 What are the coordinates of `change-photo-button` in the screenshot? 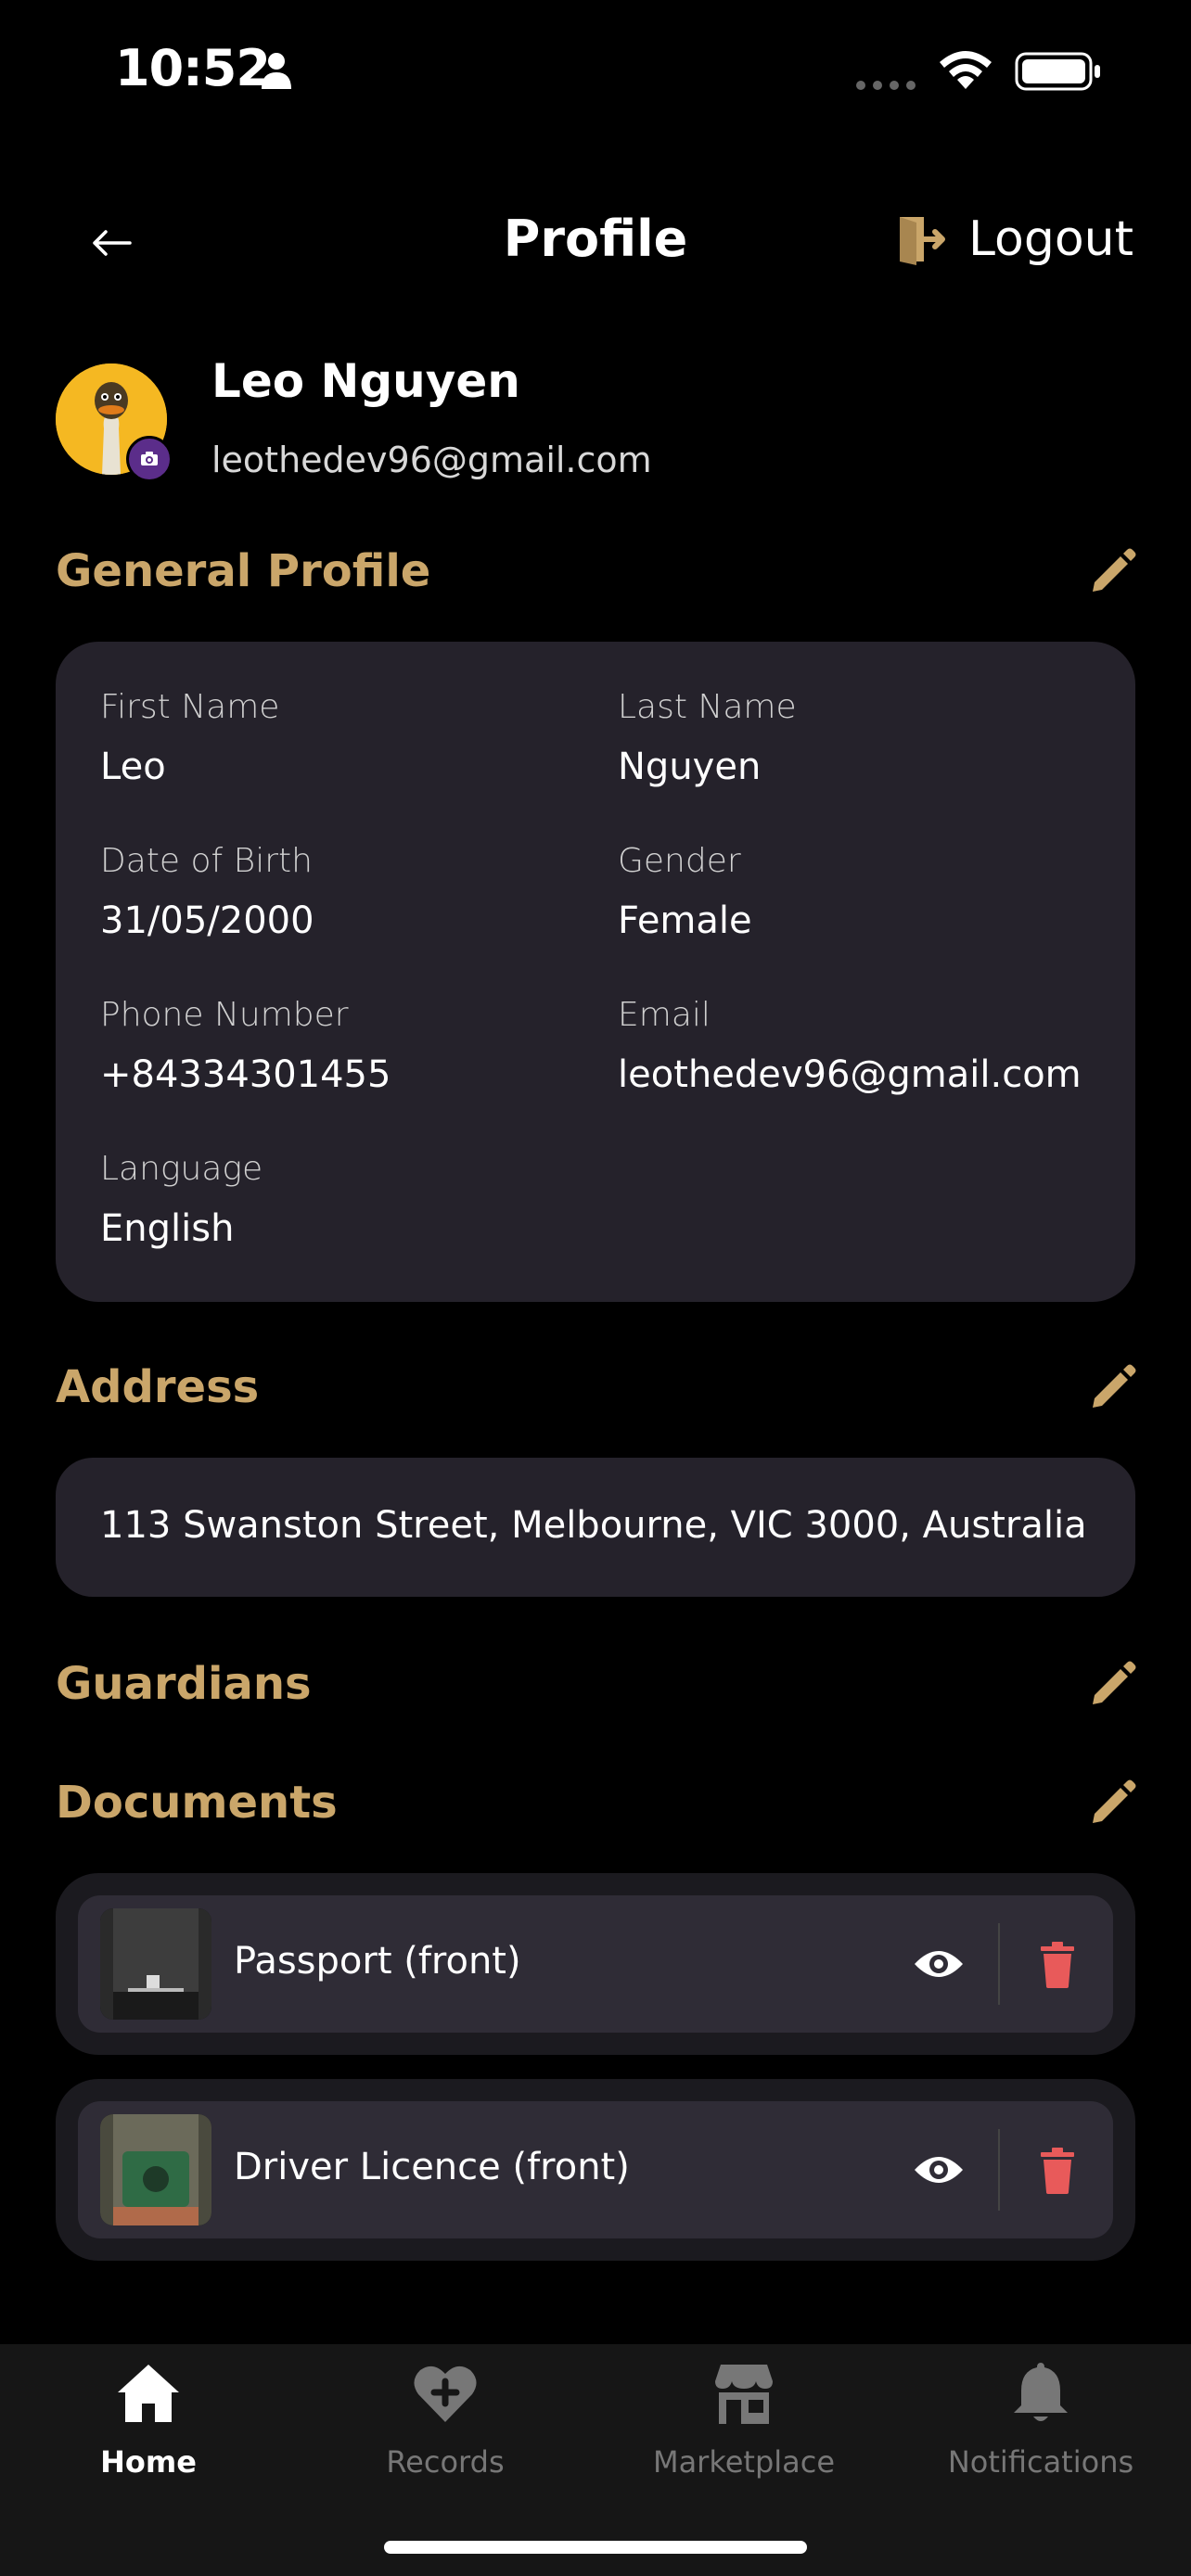 It's located at (149, 459).